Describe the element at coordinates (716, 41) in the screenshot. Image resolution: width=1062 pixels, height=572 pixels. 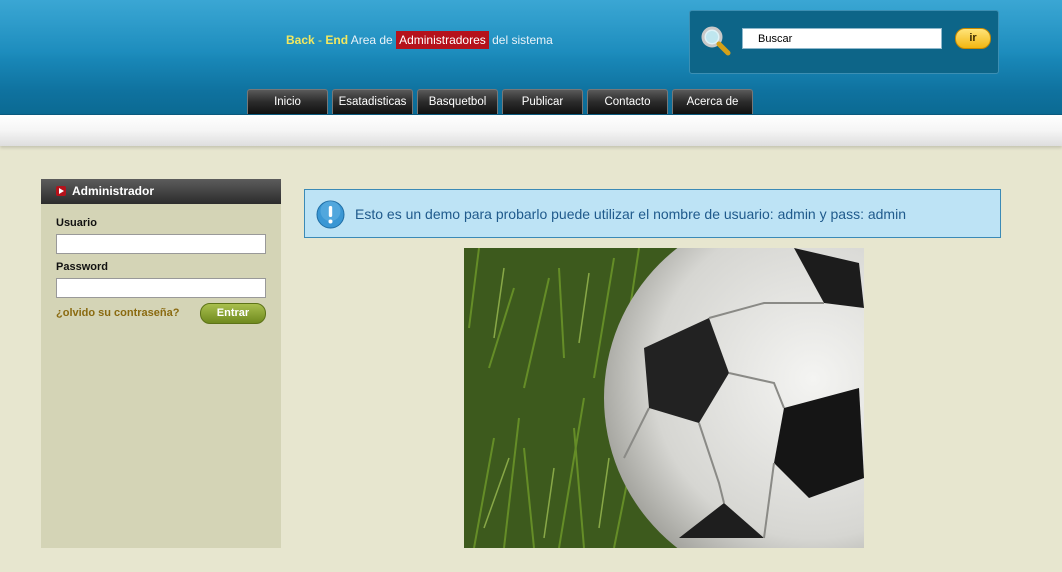
I see `magnifier-icon` at that location.